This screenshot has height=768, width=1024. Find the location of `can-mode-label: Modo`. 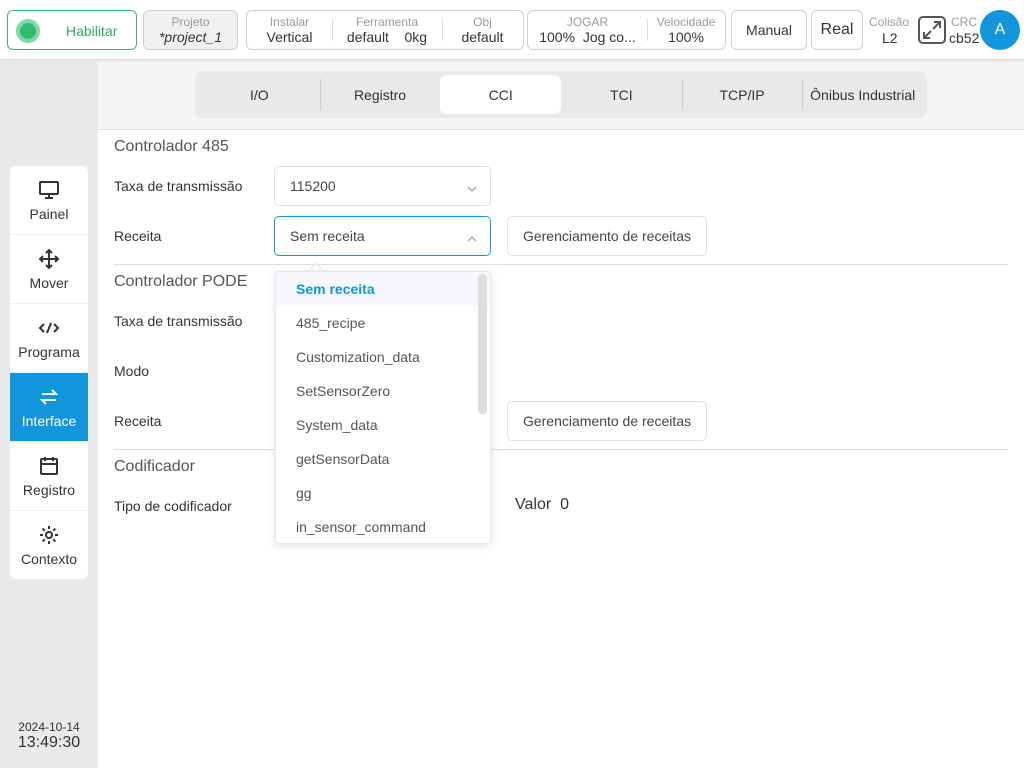

can-mode-label: Modo is located at coordinates (132, 371).